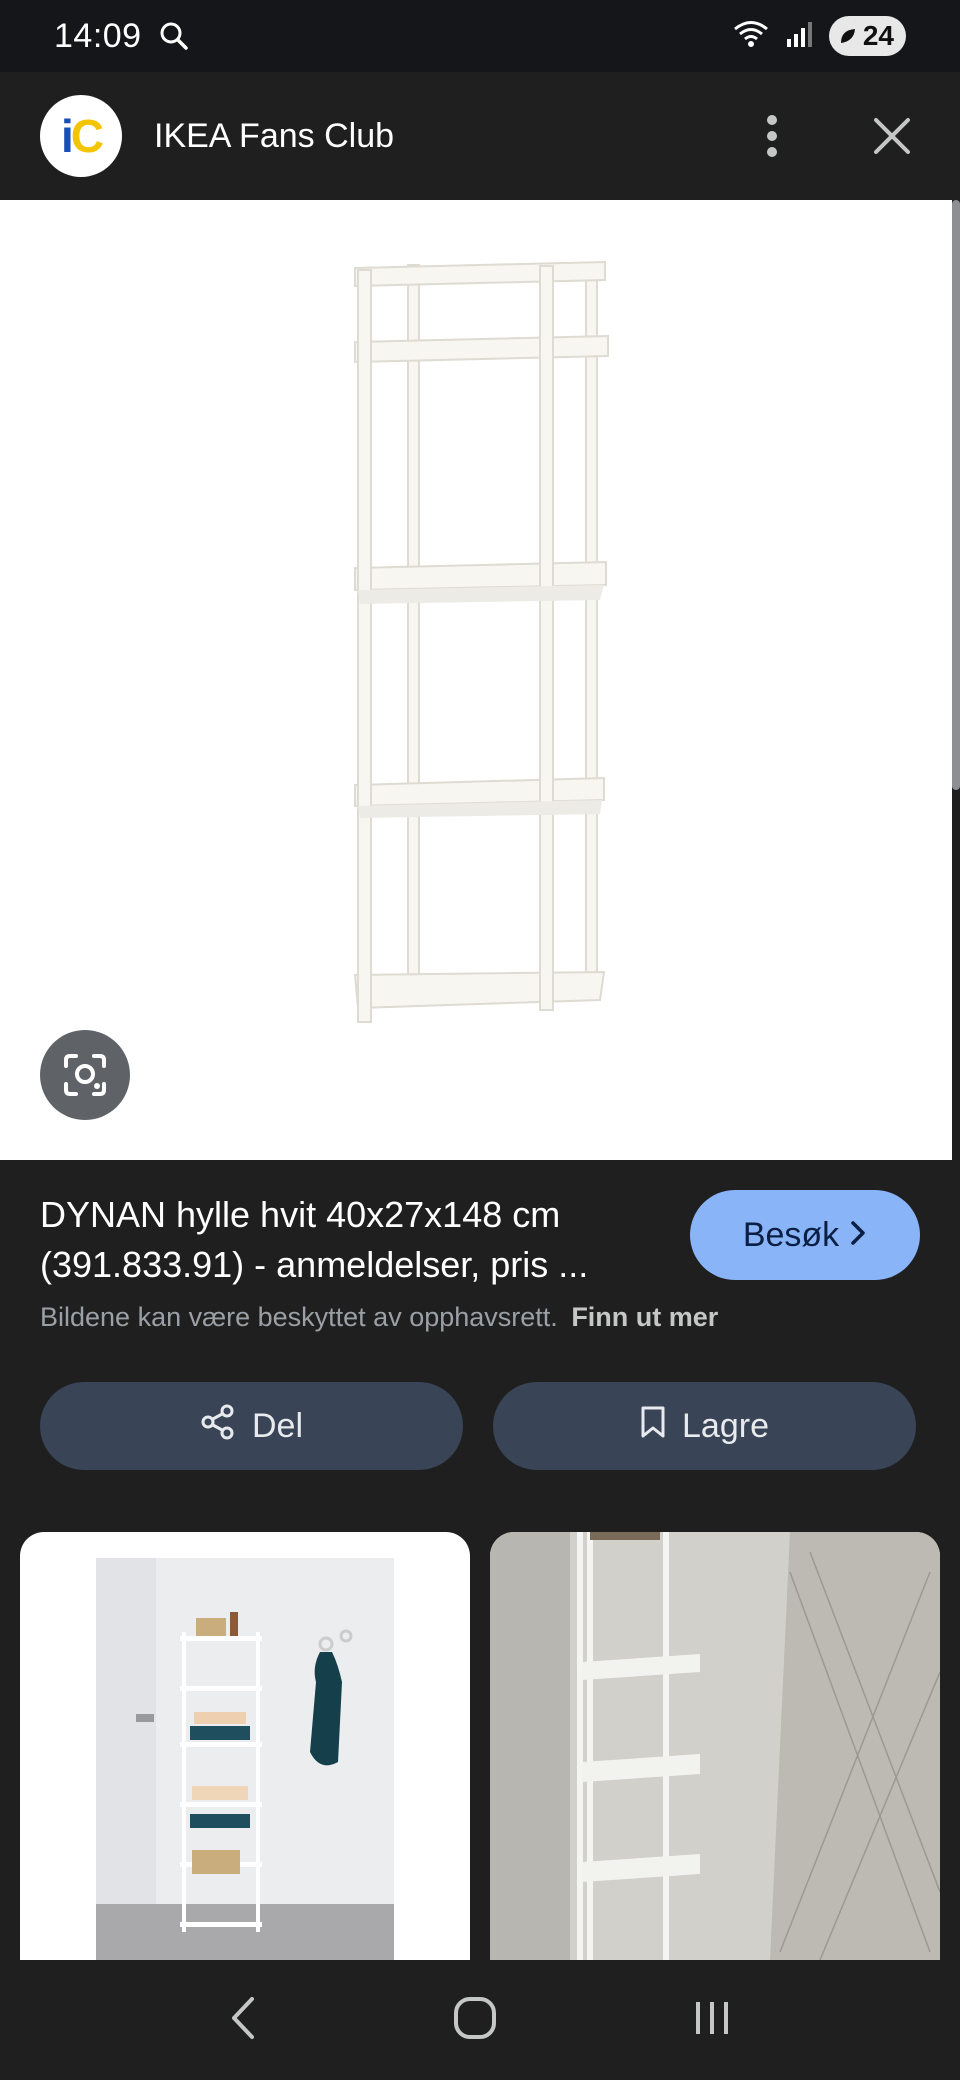 The image size is (960, 2080). I want to click on back-icon, so click(243, 2020).